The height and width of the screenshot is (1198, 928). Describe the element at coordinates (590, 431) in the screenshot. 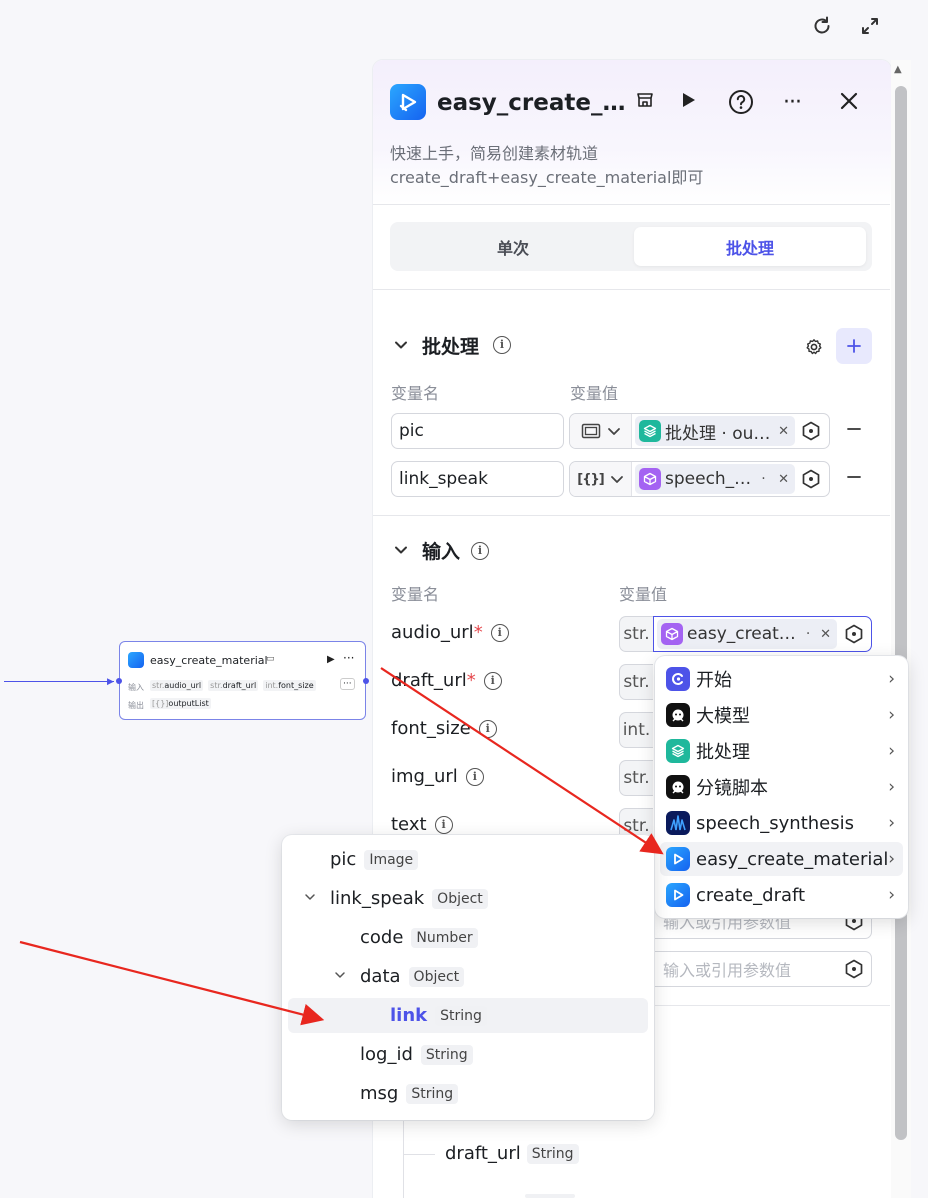

I see `image-type-icon` at that location.